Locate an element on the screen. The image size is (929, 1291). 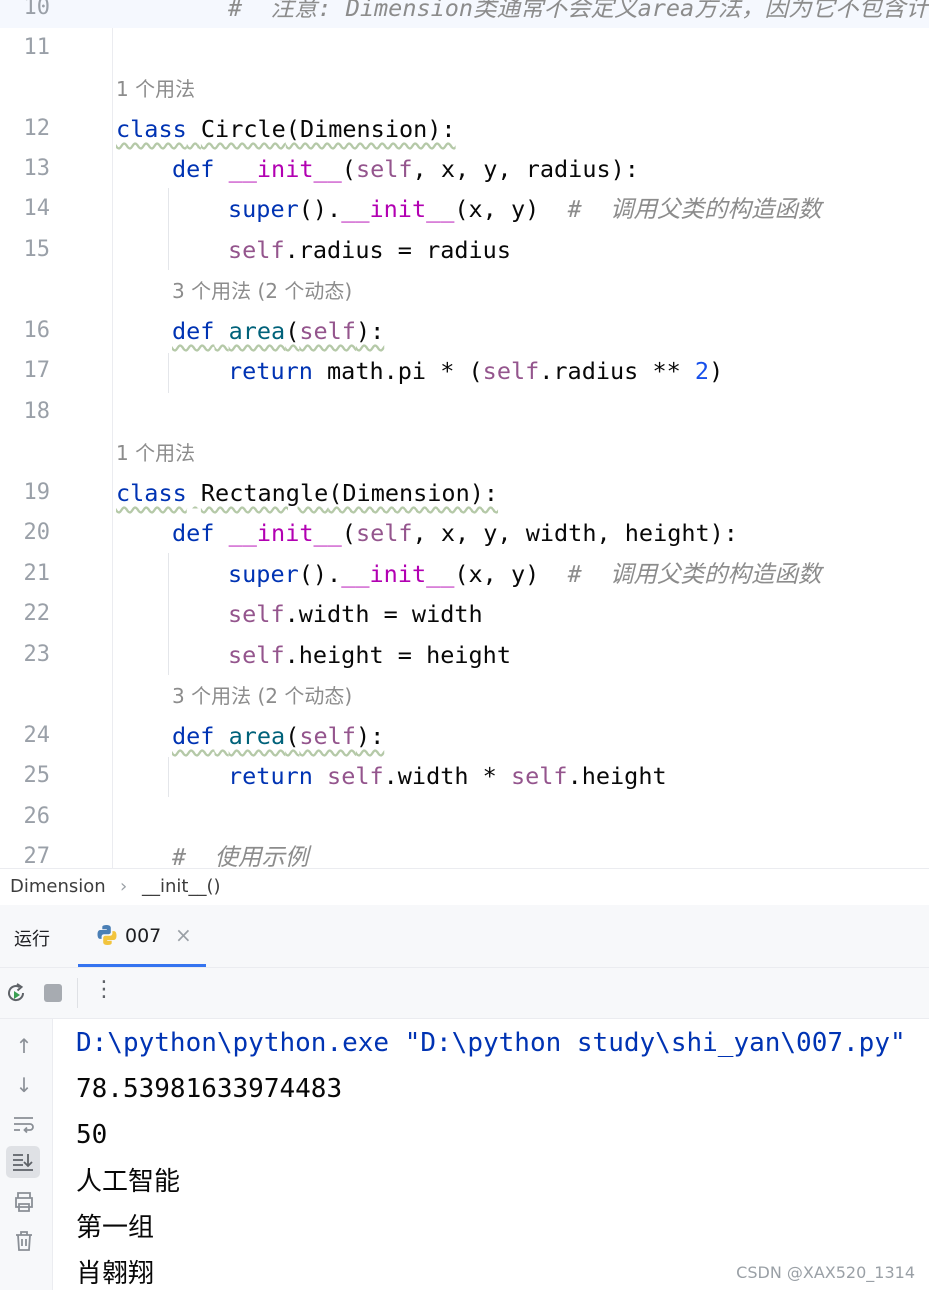
code-text: , x, y, width, height): is located at coordinates (575, 533).